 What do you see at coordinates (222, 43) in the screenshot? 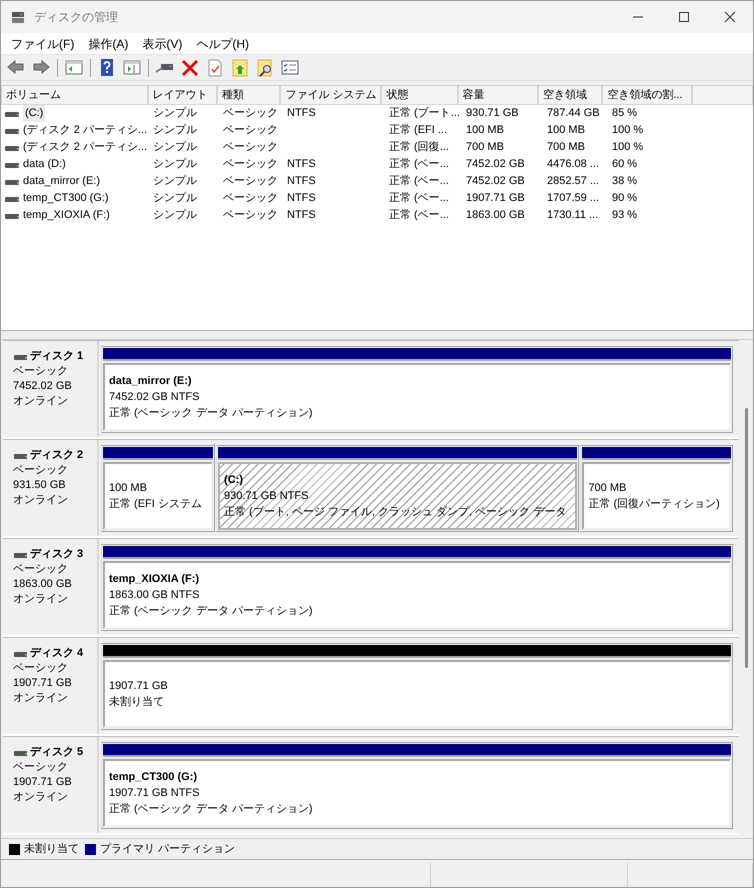
I see `menu-item: ヘルプ(H)` at bounding box center [222, 43].